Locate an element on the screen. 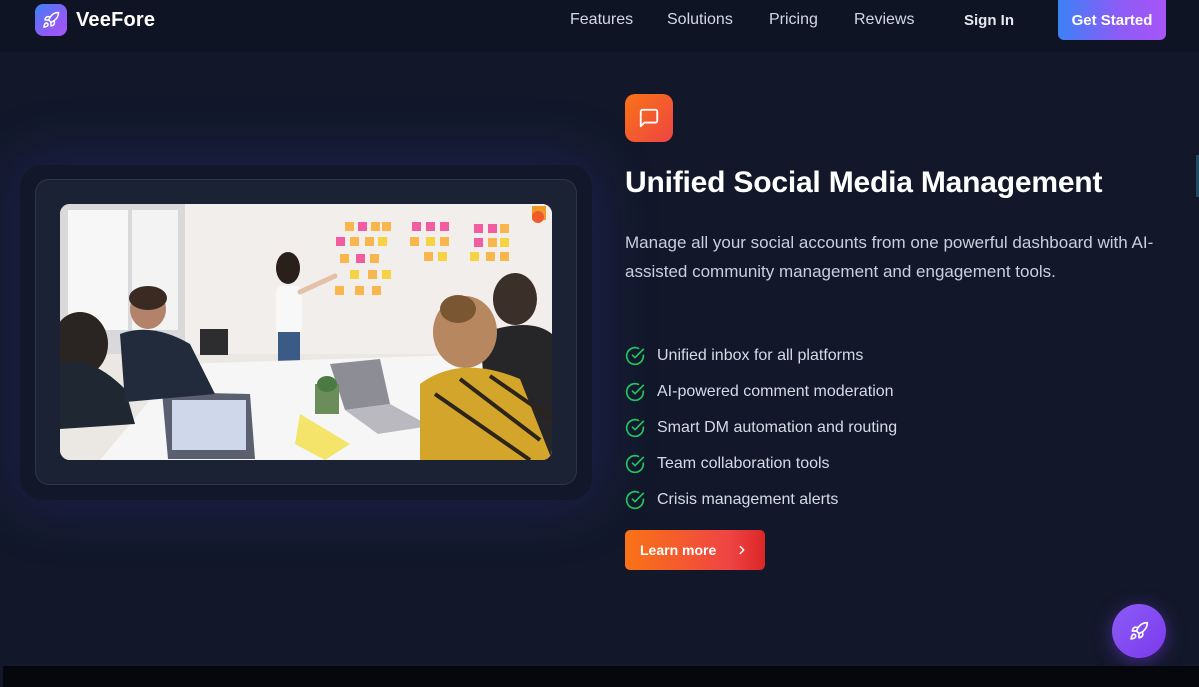 This screenshot has width=1199, height=687. feature-item-label: Smart DM automation and routing is located at coordinates (777, 427).